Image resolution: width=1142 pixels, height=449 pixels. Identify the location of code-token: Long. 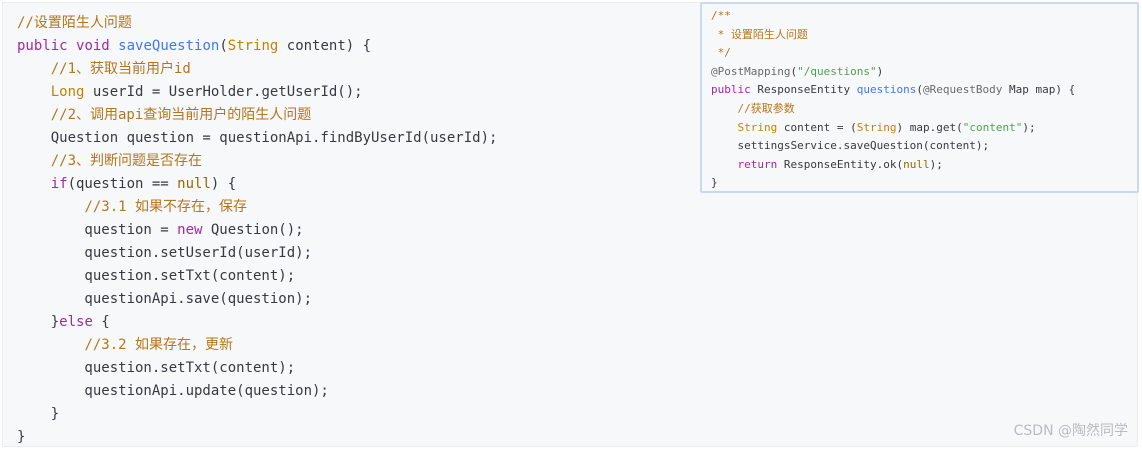
(67, 92).